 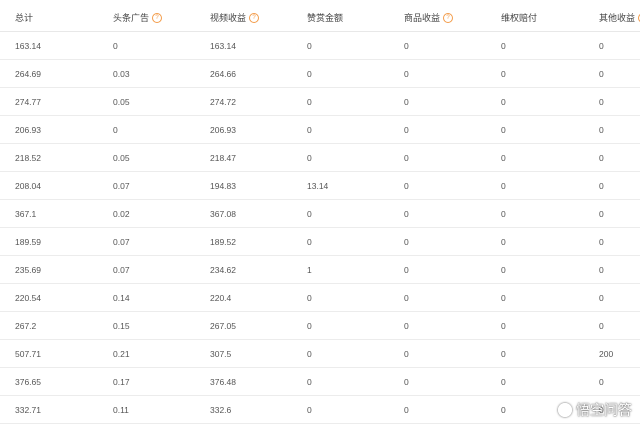 What do you see at coordinates (28, 74) in the screenshot?
I see `table-cell: 264.69` at bounding box center [28, 74].